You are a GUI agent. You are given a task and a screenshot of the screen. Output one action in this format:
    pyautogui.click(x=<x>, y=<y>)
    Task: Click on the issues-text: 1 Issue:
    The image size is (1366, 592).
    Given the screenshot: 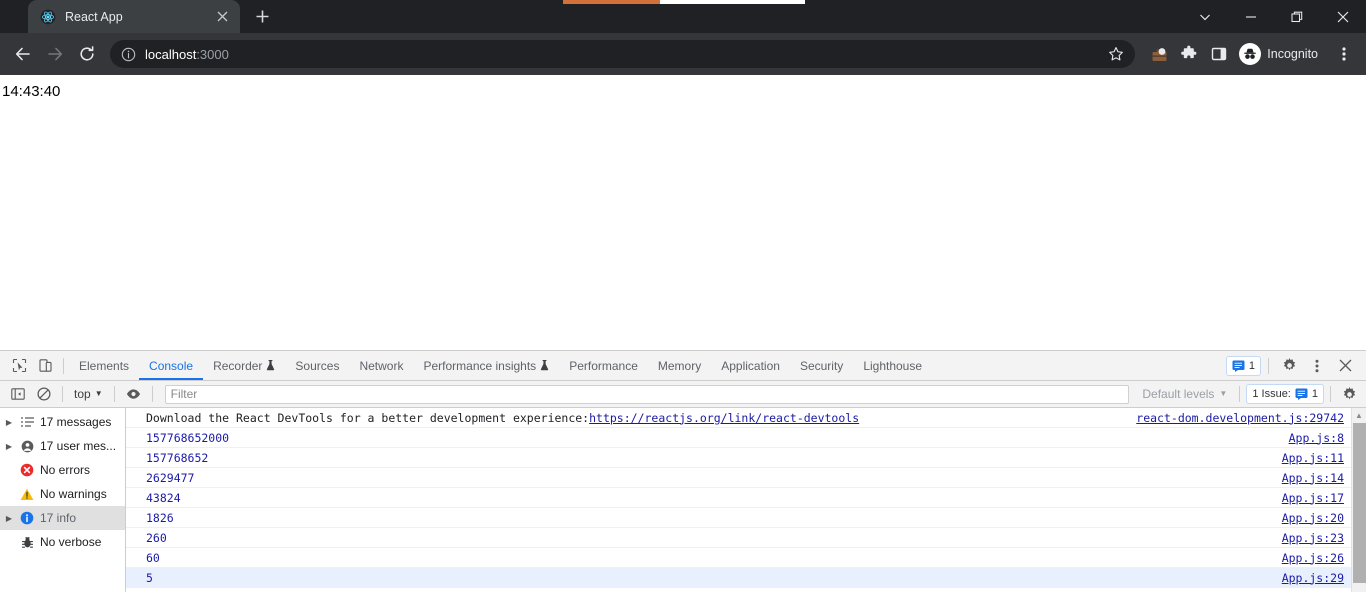 What is the action you would take?
    pyautogui.click(x=1271, y=394)
    